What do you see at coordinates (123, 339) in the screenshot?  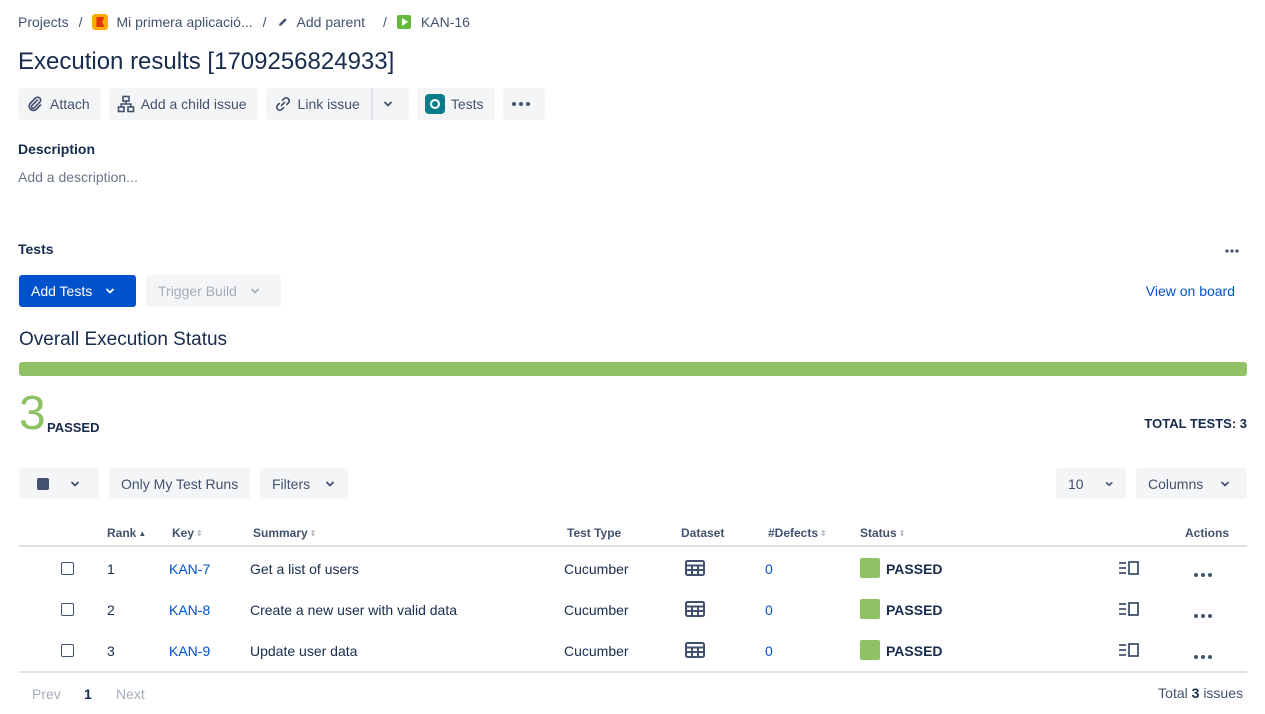 I see `overall-execution-status-heading: Overall Execution Status` at bounding box center [123, 339].